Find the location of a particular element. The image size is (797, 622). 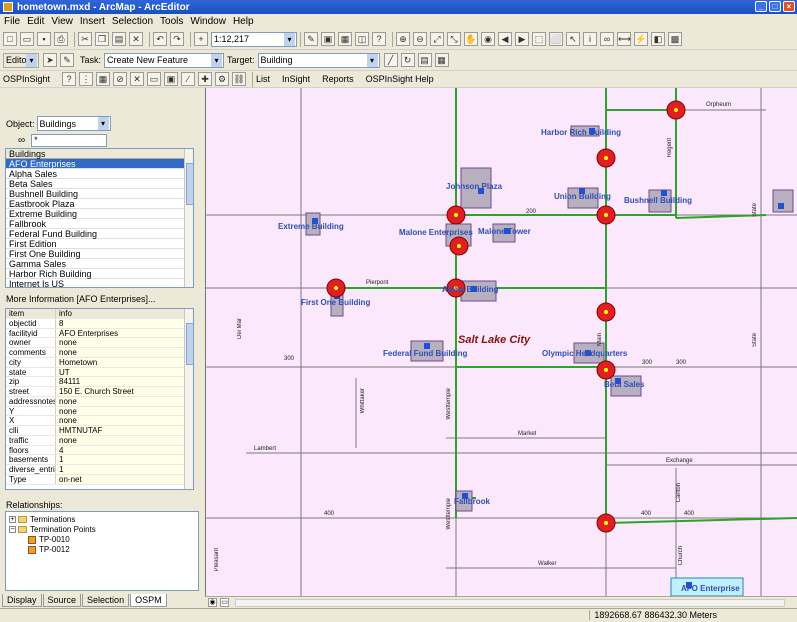

tree-node-termination-points: − Termination Points is located at coordinates (52, 529).